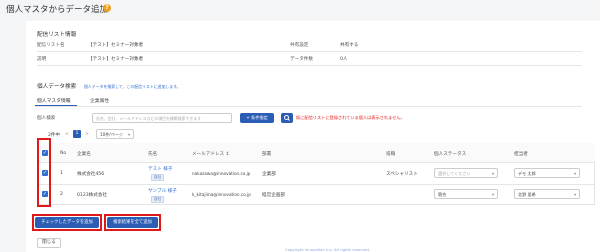  I want to click on row-divider, so click(316, 184).